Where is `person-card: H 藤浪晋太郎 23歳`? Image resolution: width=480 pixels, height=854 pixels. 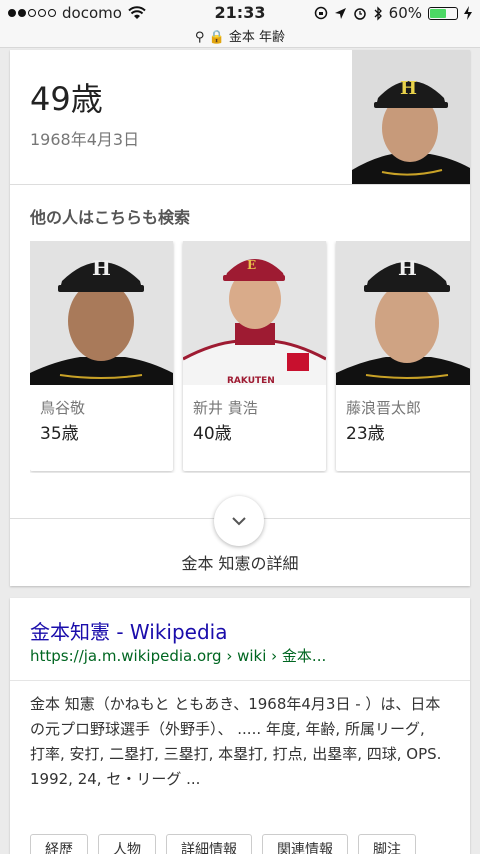
person-card: H 藤浪晋太郎 23歳 is located at coordinates (403, 356).